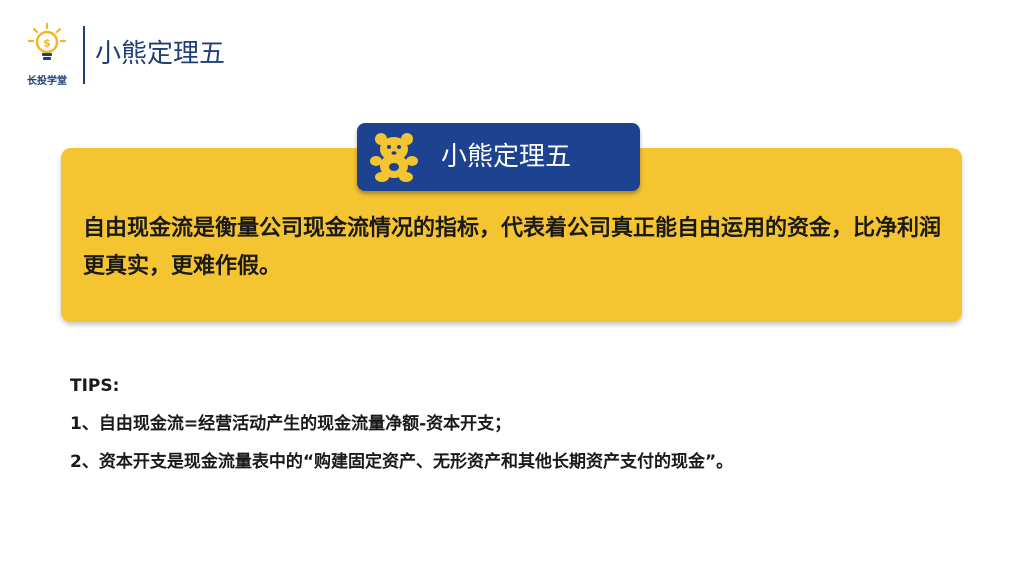 Image resolution: width=1024 pixels, height=576 pixels. Describe the element at coordinates (291, 424) in the screenshot. I see `tip-item-1: 1、自由现金流=经营活动产生的现金流量净额-资本开支；` at that location.